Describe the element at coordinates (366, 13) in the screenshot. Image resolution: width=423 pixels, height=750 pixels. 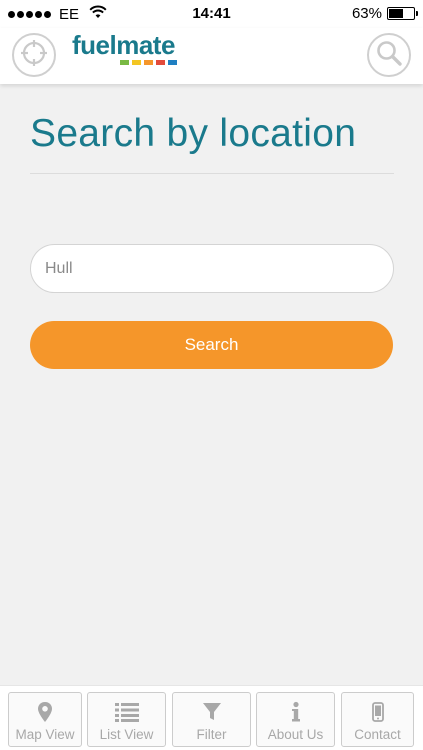
I see `battery-percent: 63%` at that location.